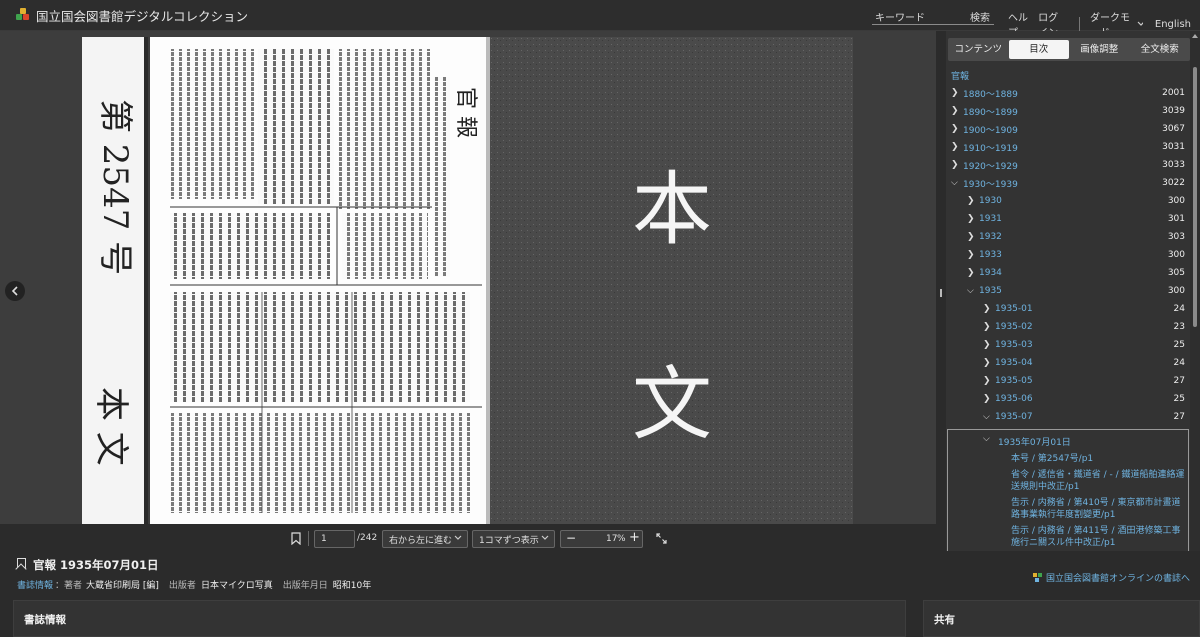 The image size is (1200, 637). I want to click on toc-item-link: 本号 / 第2547号/p1, so click(1100, 459).